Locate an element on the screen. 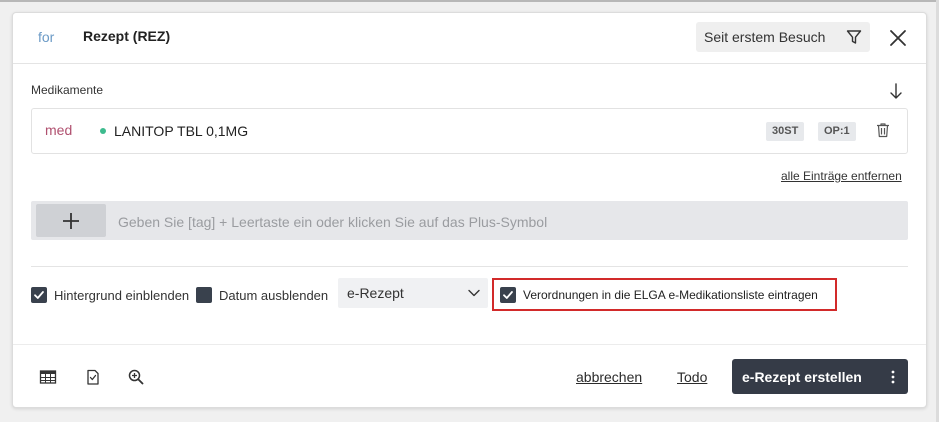 This screenshot has height=422, width=939. visit-filter-button: Seit erstem Besuch is located at coordinates (783, 37).